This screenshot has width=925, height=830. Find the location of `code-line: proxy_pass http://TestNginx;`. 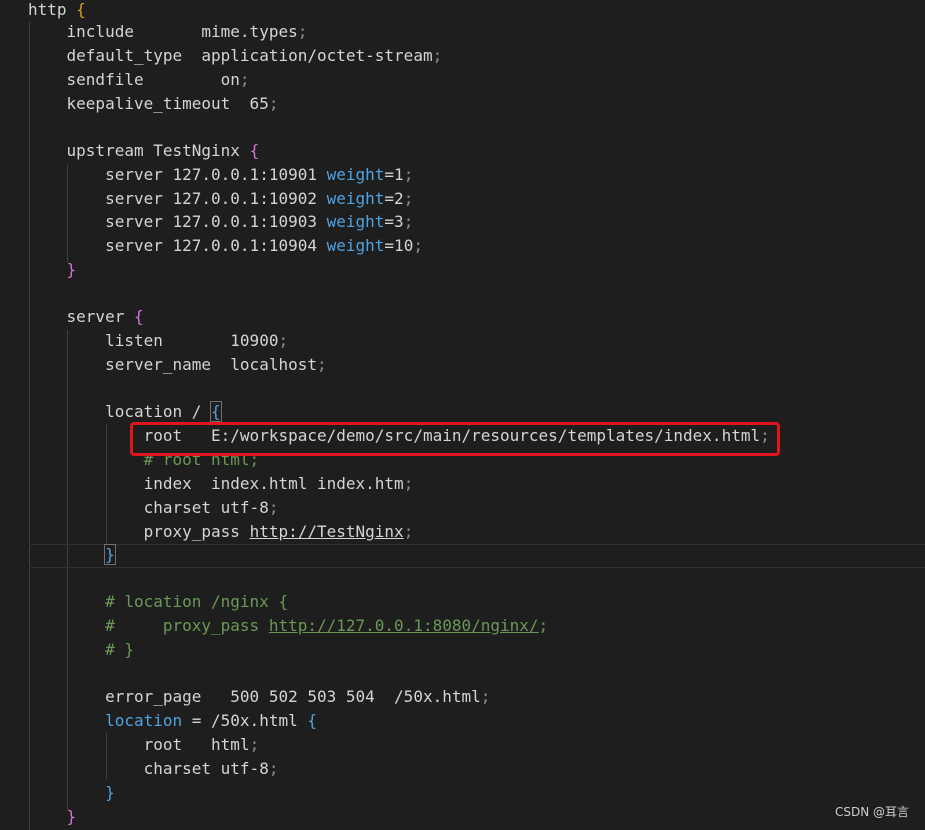

code-line: proxy_pass http://TestNginx; is located at coordinates (221, 532).